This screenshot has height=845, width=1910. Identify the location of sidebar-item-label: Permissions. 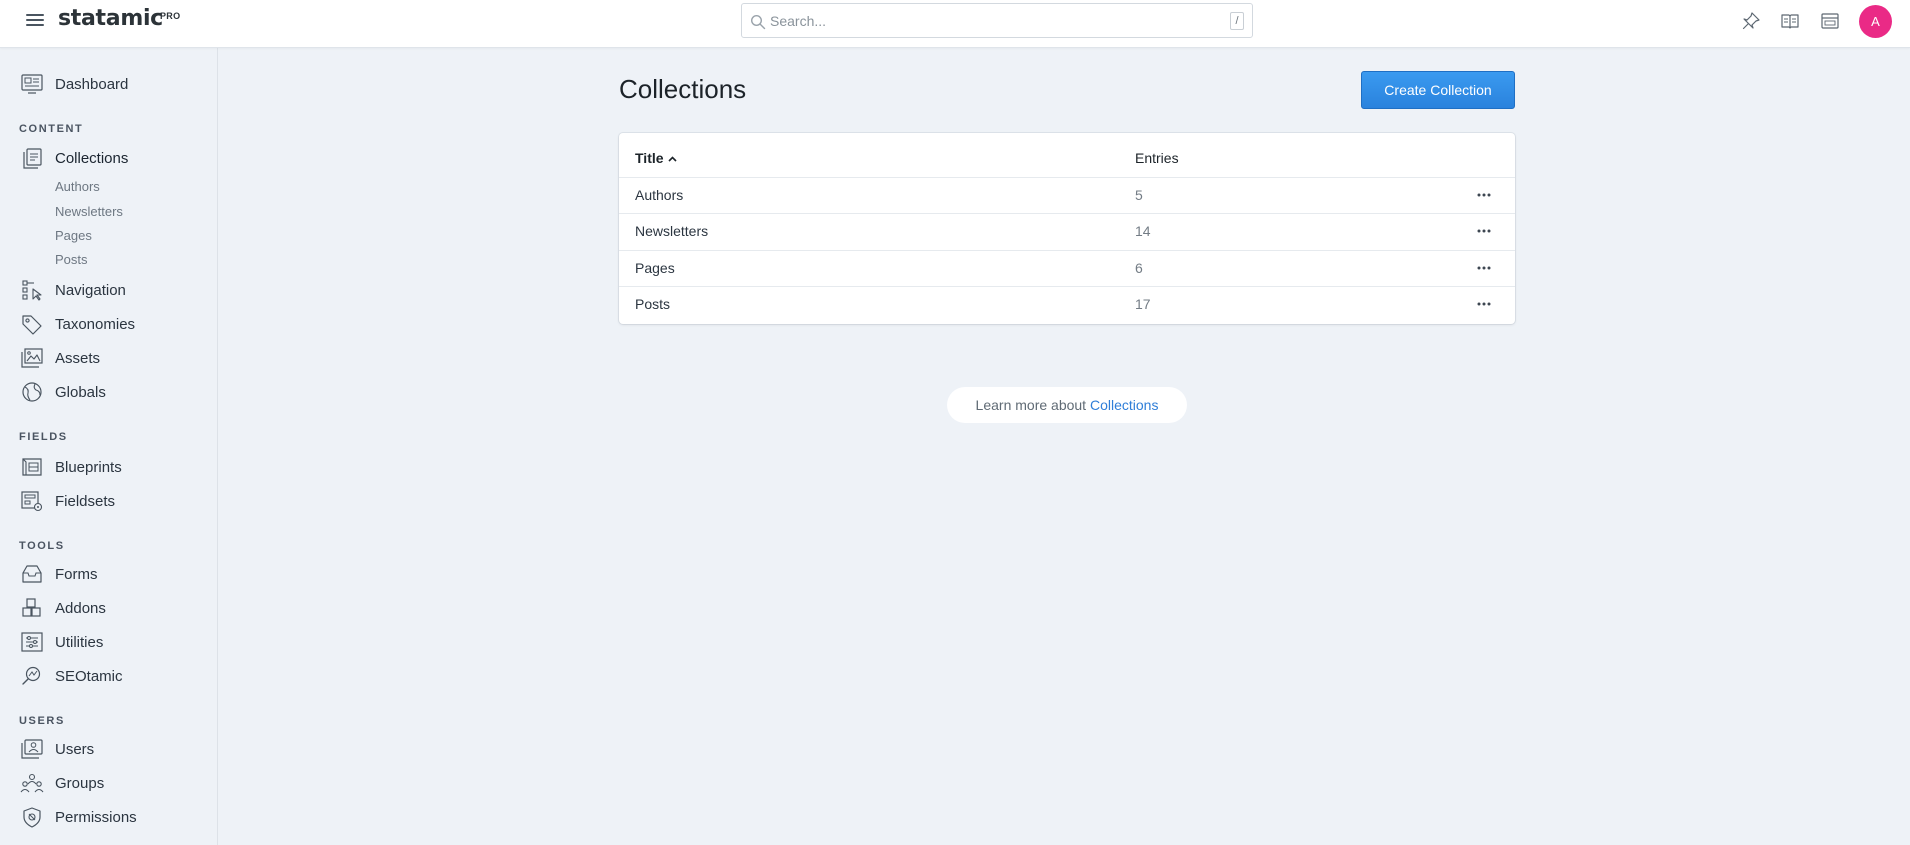
(96, 817).